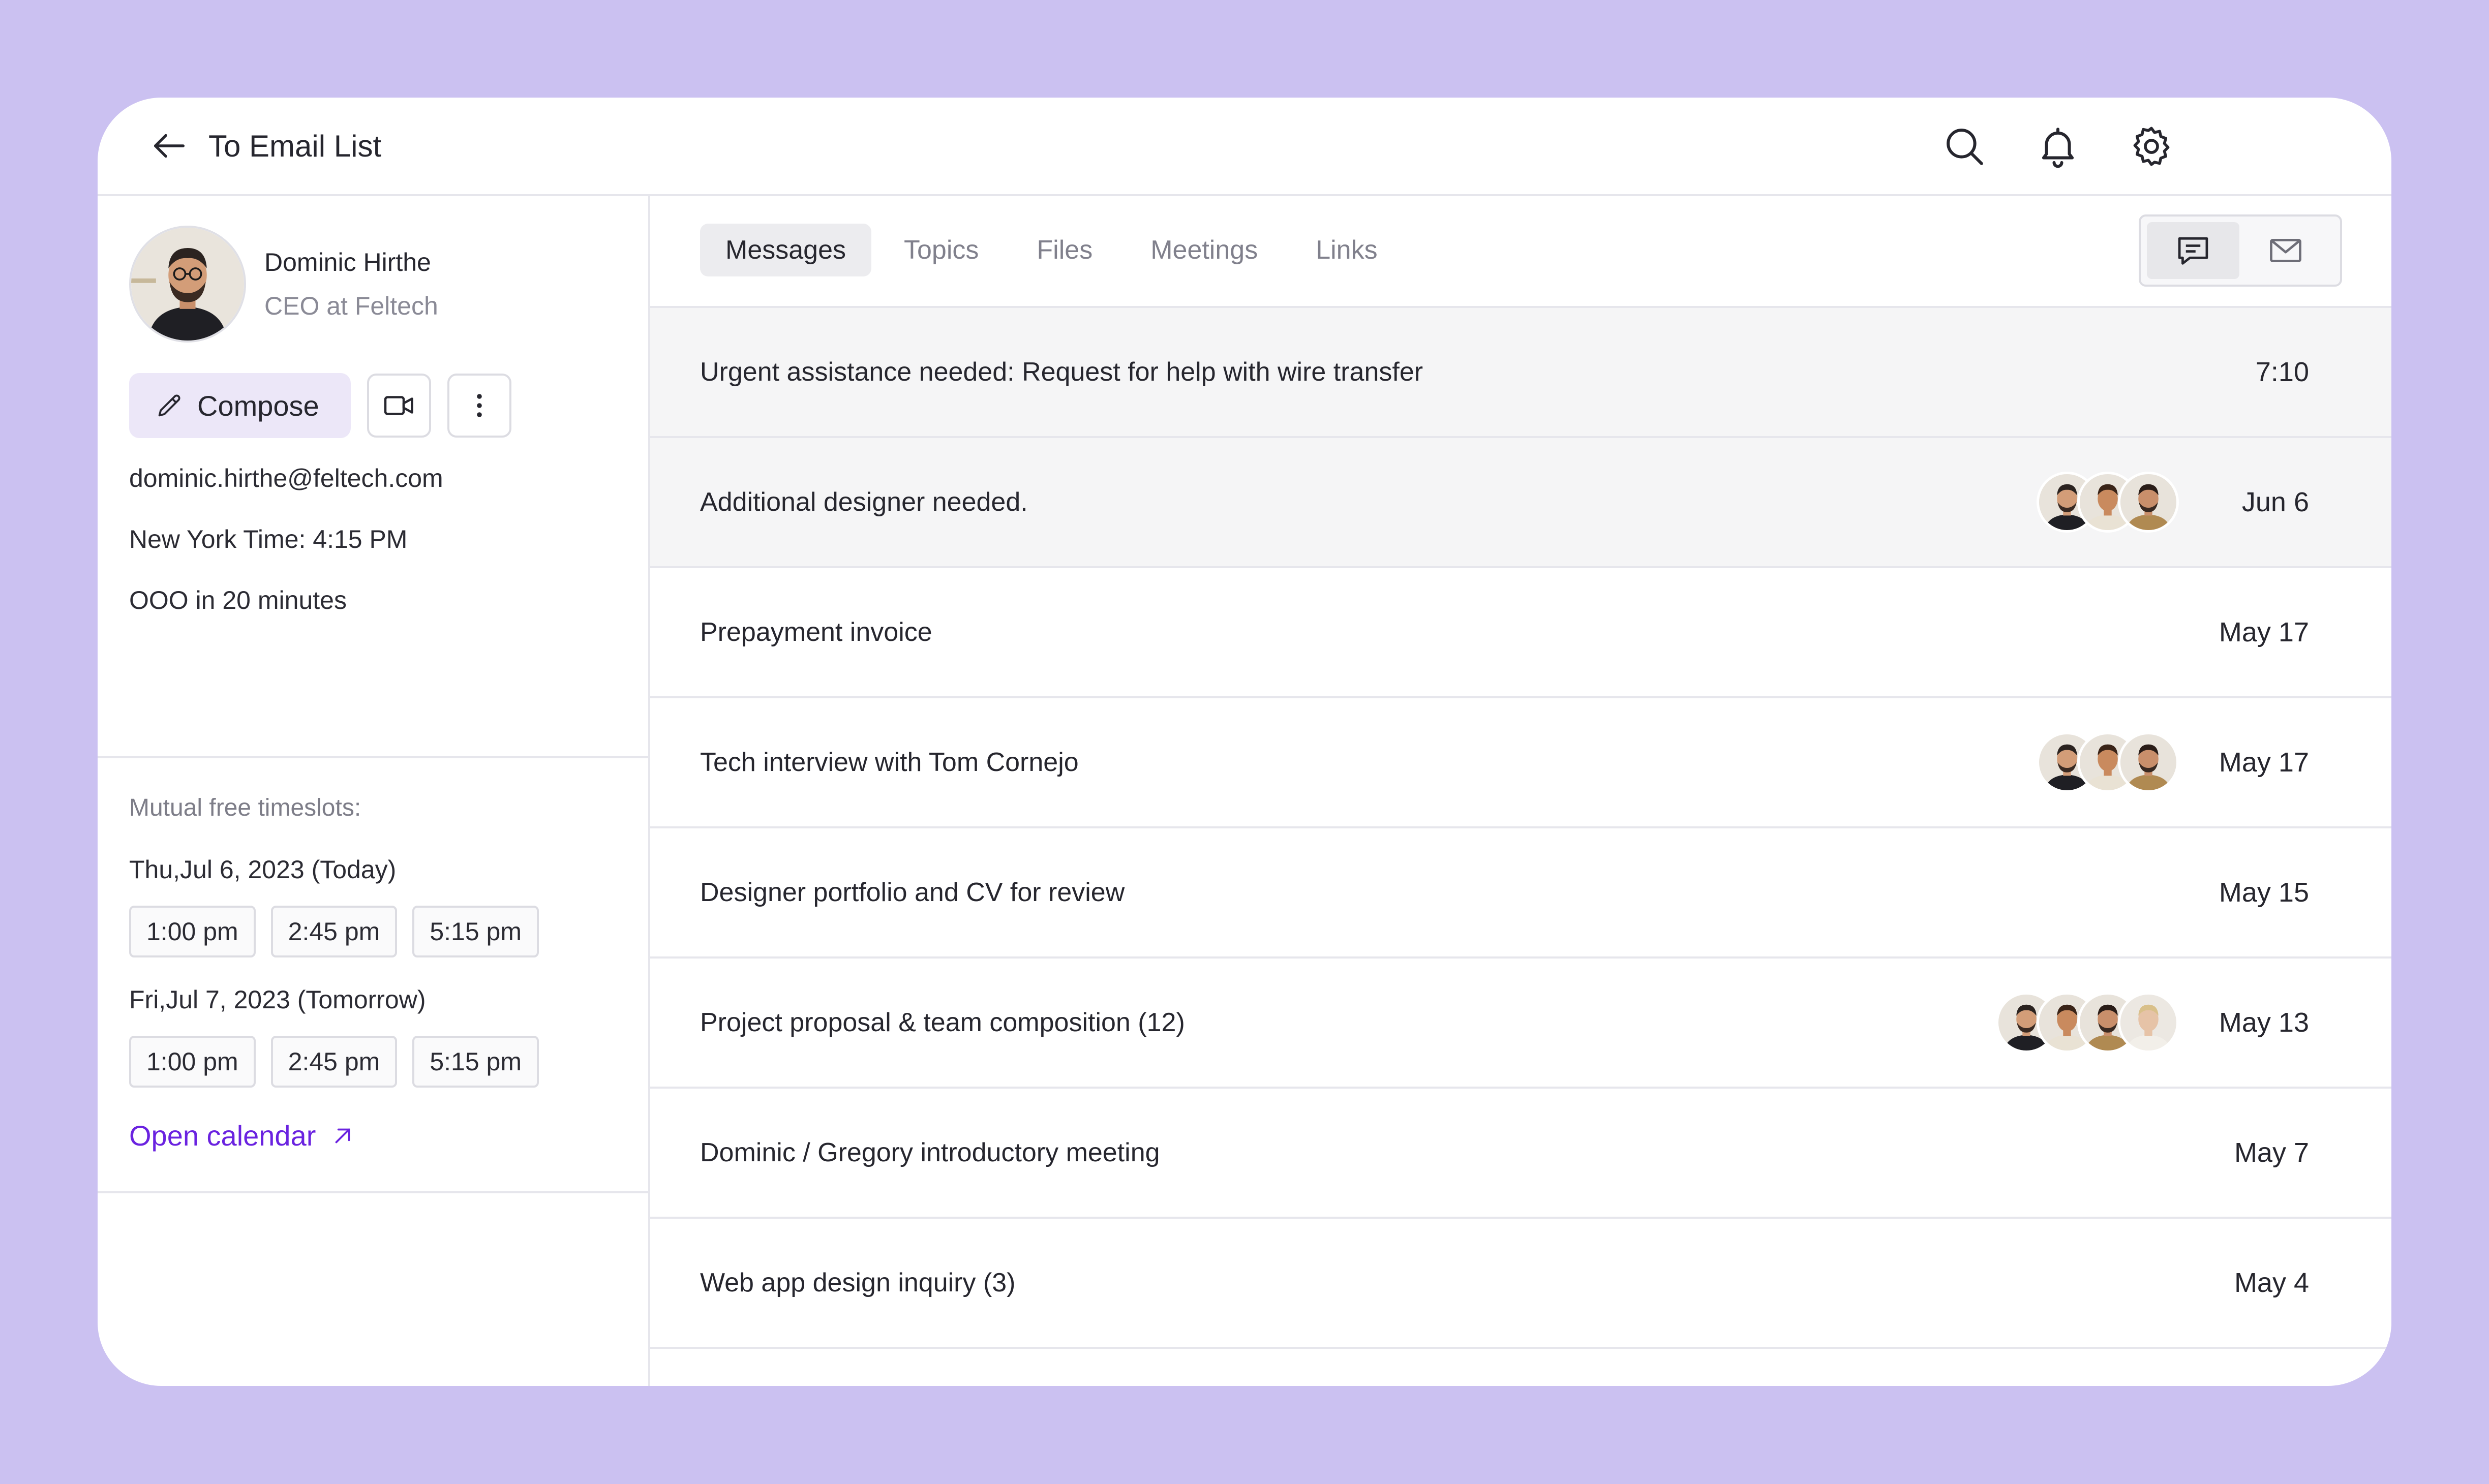 Image resolution: width=2489 pixels, height=1484 pixels. Describe the element at coordinates (2275, 502) in the screenshot. I see `message-date: Jun 6` at that location.